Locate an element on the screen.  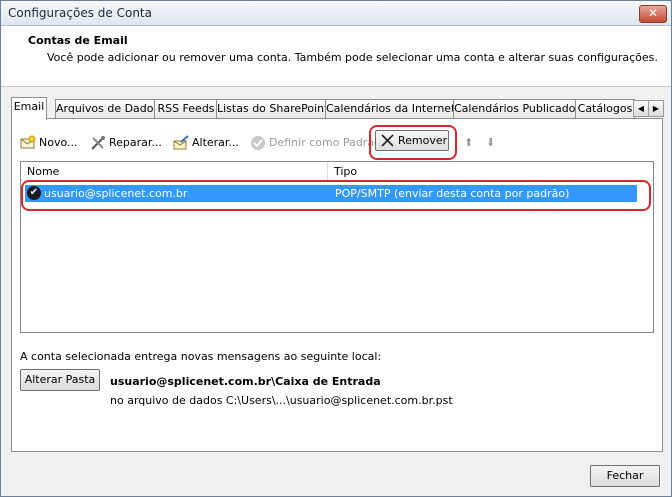
move-up-icon: ⬆ is located at coordinates (468, 143).